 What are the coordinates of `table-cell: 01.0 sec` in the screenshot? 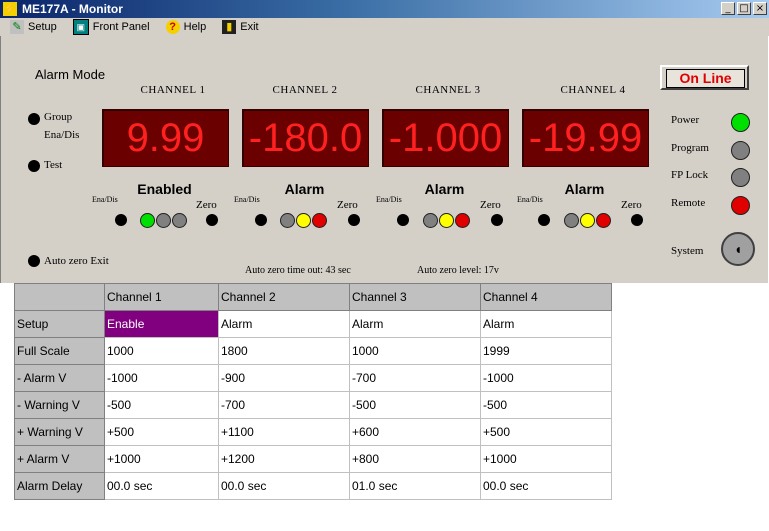 It's located at (415, 486).